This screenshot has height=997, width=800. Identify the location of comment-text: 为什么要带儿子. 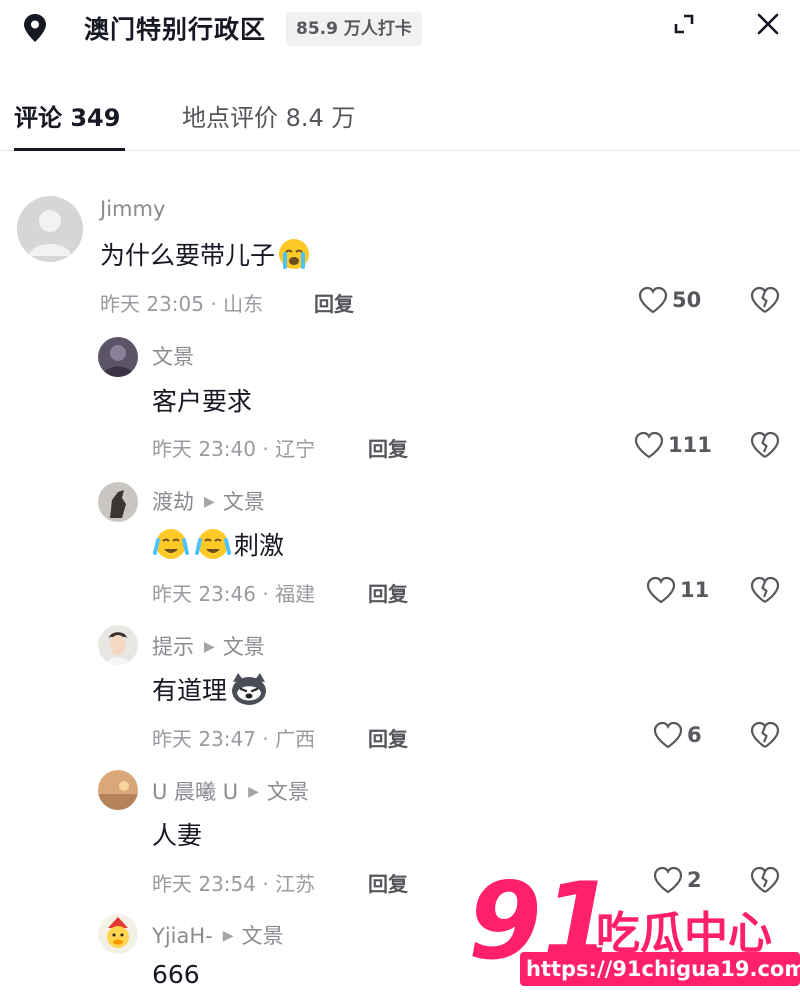
(205, 254).